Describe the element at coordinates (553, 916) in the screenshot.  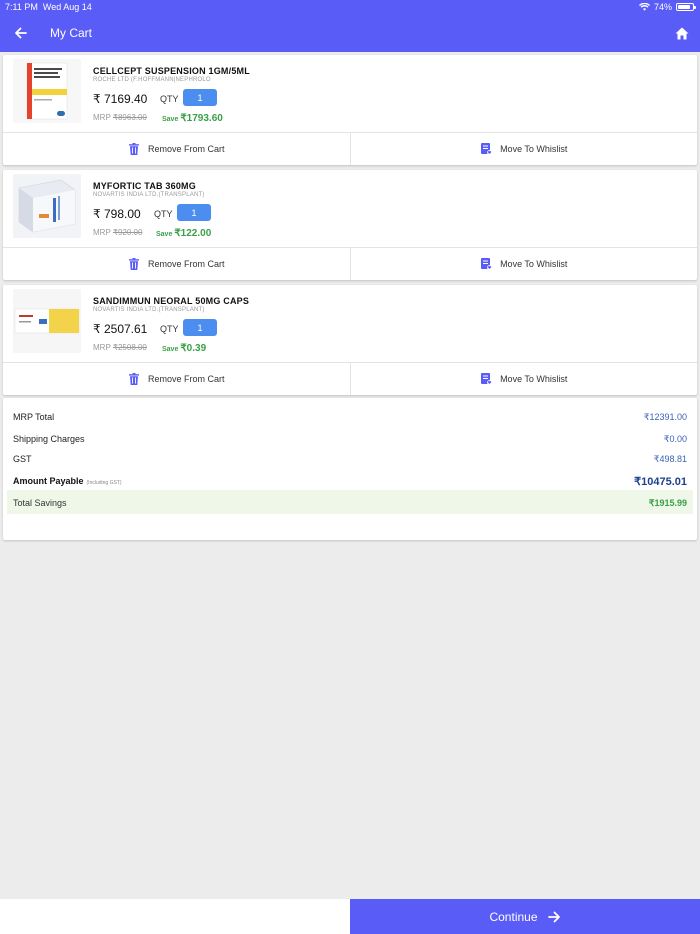
I see `arrow-right-icon` at that location.